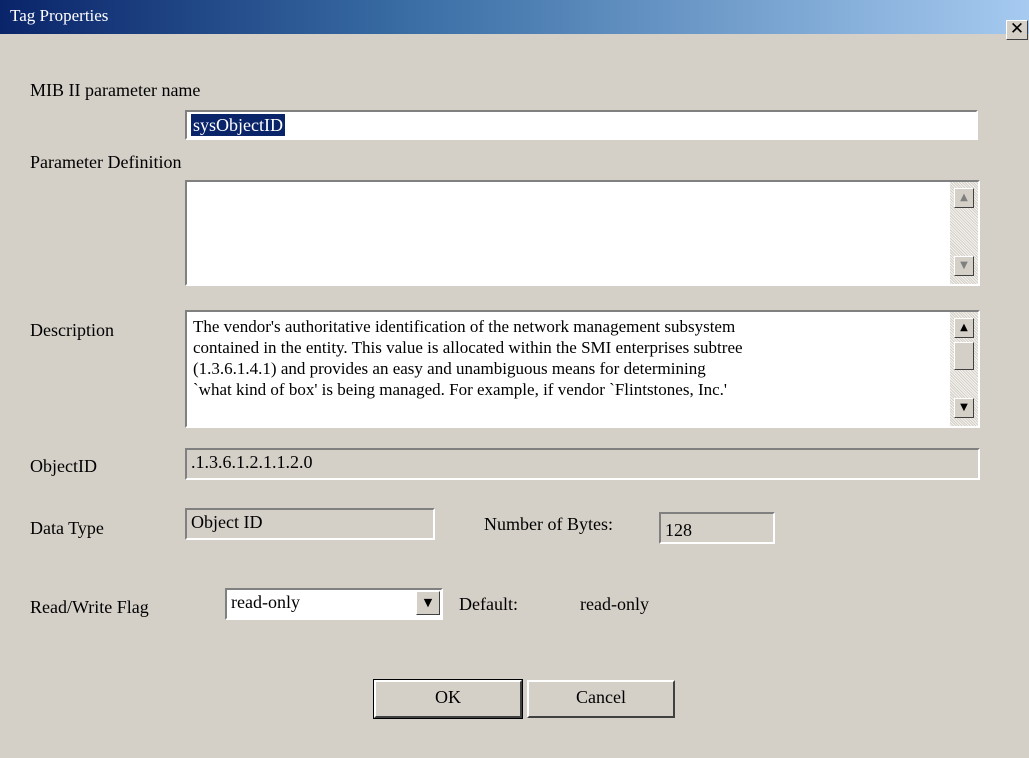 This screenshot has width=1029, height=758. What do you see at coordinates (582, 233) in the screenshot?
I see `param-def-textarea: ▲ ▼` at bounding box center [582, 233].